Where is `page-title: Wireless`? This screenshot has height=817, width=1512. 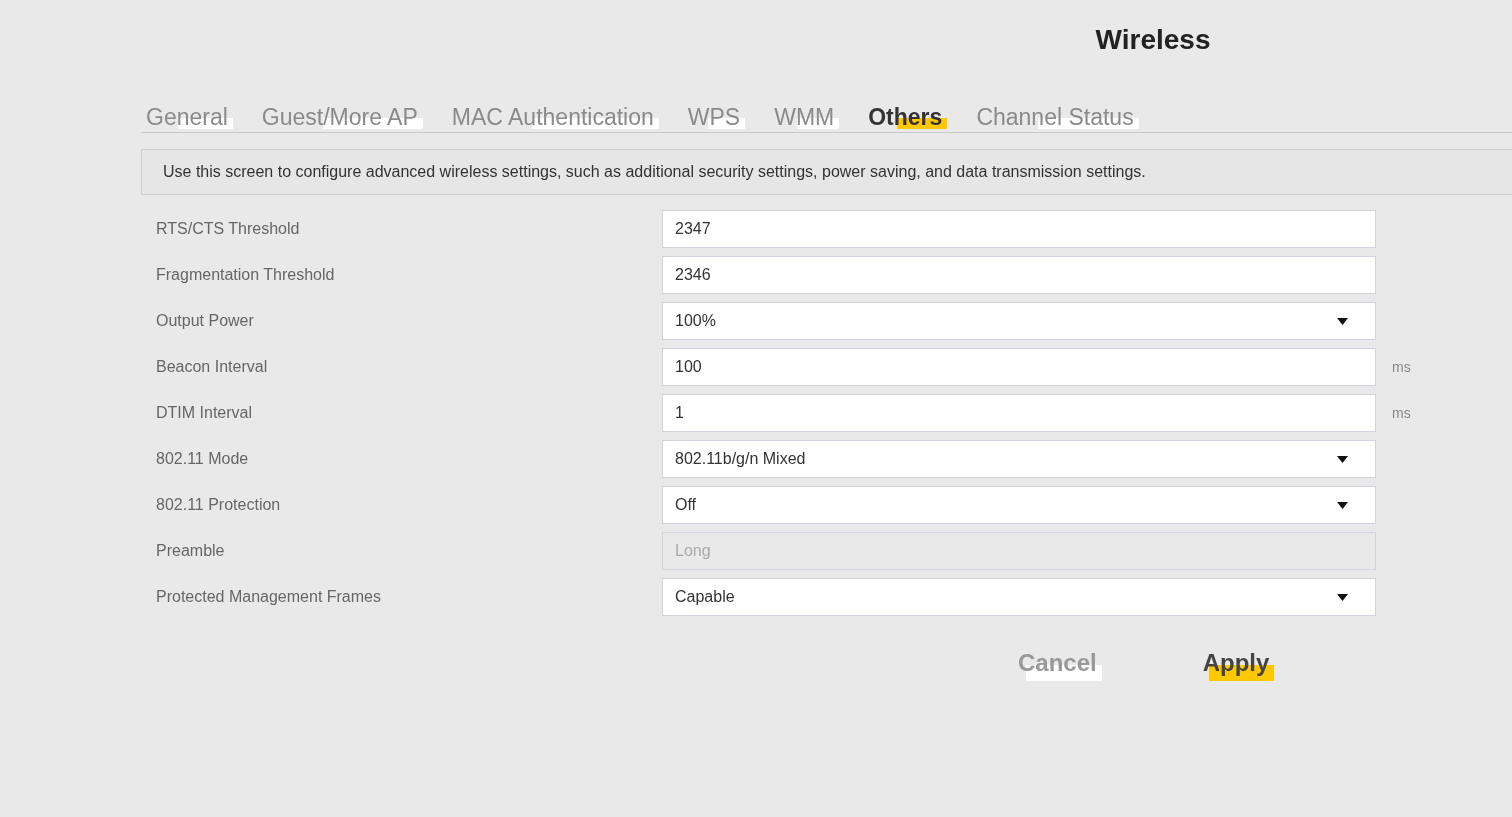 page-title: Wireless is located at coordinates (1153, 40).